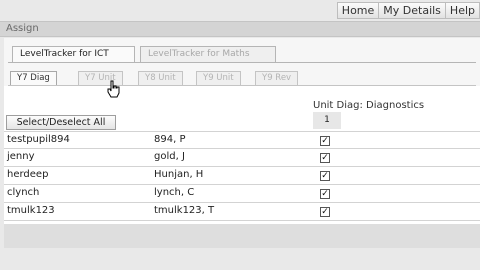 The image size is (480, 270). Describe the element at coordinates (179, 174) in the screenshot. I see `name-cell: Hunjan, H` at that location.